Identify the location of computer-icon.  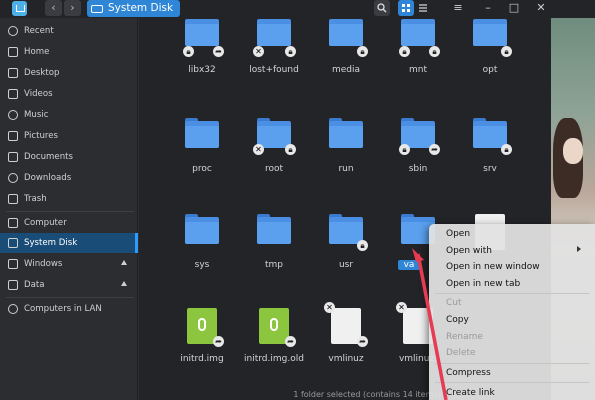
(13, 223).